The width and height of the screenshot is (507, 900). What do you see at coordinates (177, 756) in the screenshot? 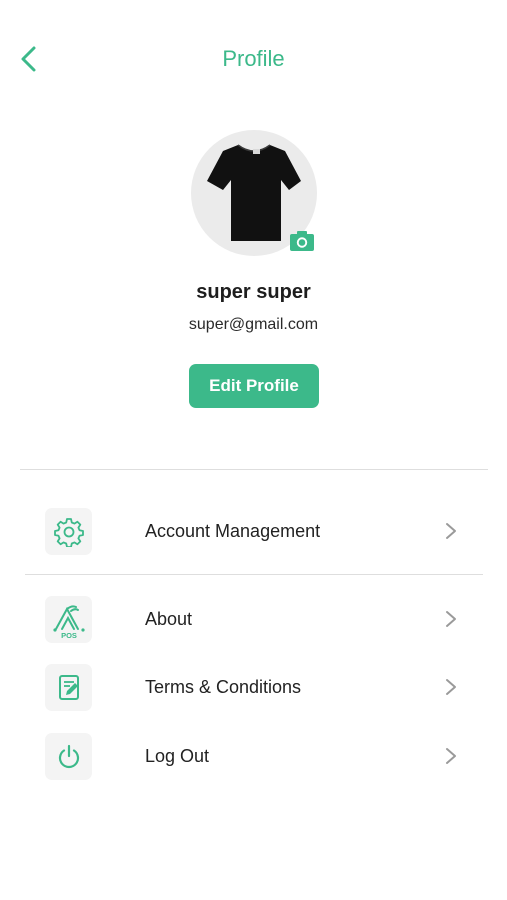
I see `menu-item-label: Log Out` at bounding box center [177, 756].